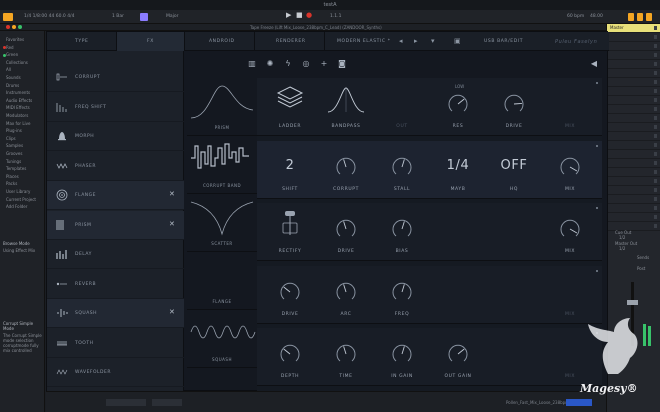 Image resolution: width=660 pixels, height=412 pixels. What do you see at coordinates (306, 64) in the screenshot?
I see `target-icon: ◎` at bounding box center [306, 64].